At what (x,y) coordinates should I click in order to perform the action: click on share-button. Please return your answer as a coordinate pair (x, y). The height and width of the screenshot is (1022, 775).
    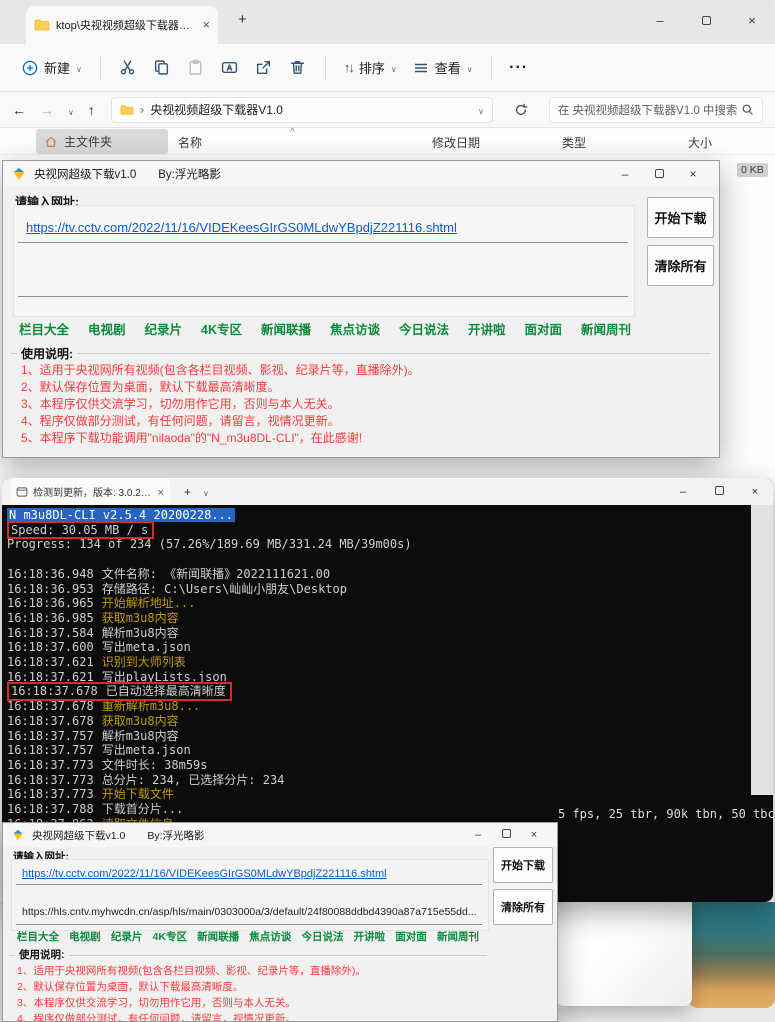
    Looking at the image, I should click on (264, 68).